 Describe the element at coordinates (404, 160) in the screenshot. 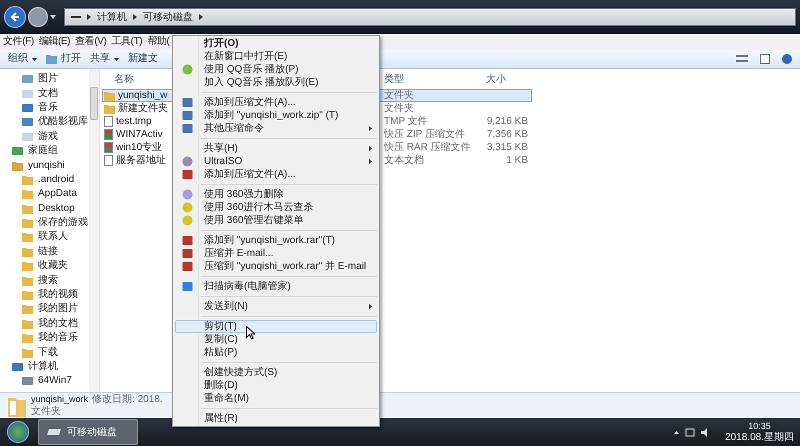

I see `file-type: 文本文档` at that location.